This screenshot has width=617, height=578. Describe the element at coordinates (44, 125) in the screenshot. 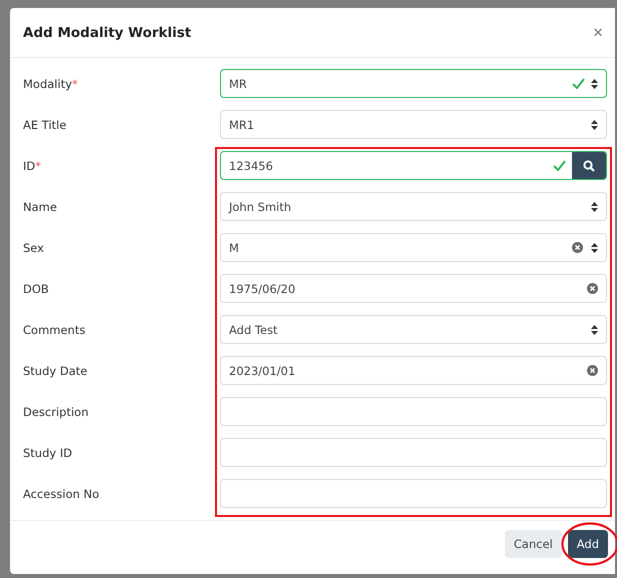

I see `field-label: AE Title` at that location.